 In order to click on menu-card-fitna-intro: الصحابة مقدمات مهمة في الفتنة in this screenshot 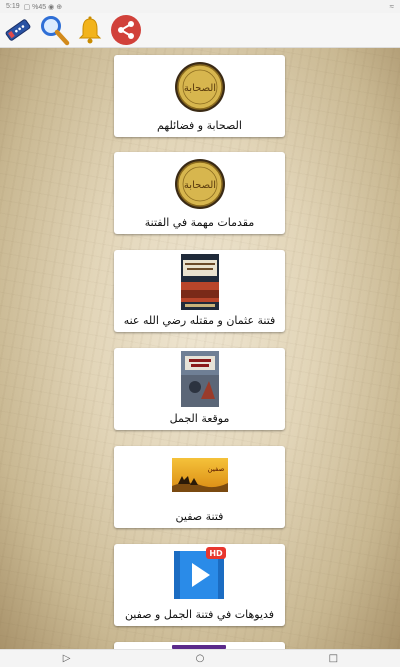, I will do `click(199, 193)`.